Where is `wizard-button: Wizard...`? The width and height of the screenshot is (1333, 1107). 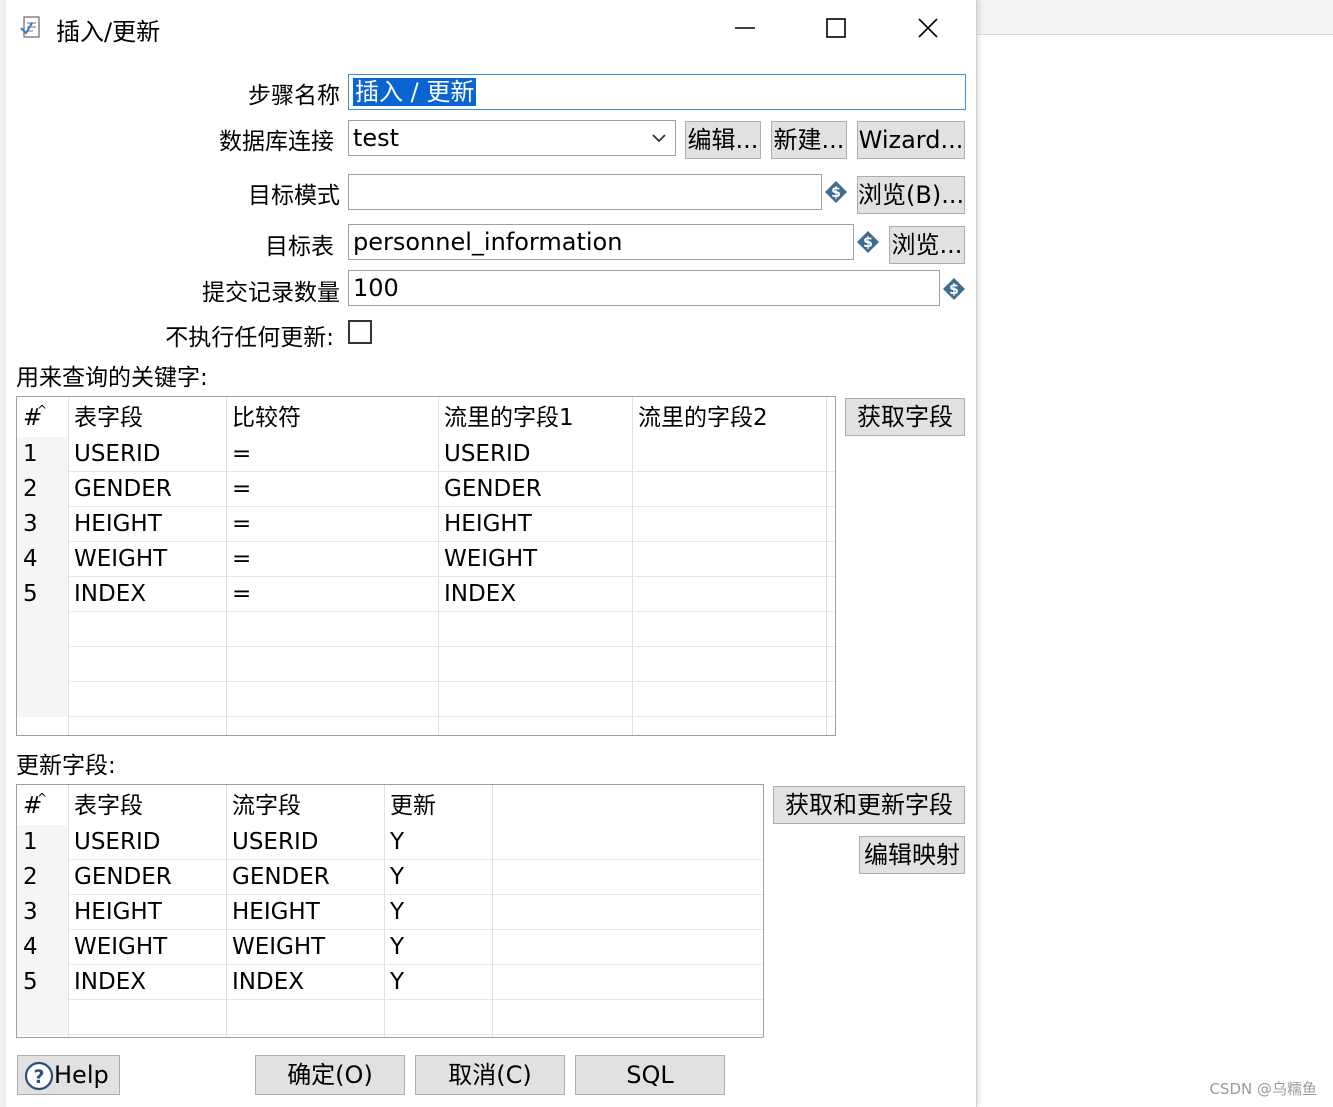
wizard-button: Wizard... is located at coordinates (911, 140).